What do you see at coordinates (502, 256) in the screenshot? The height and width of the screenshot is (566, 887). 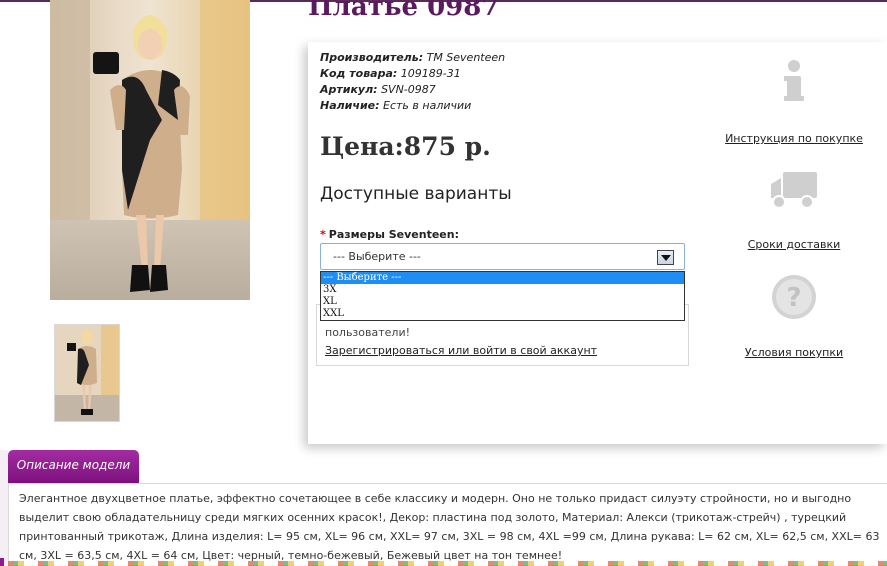 I see `size-select: --- Выберите ---` at bounding box center [502, 256].